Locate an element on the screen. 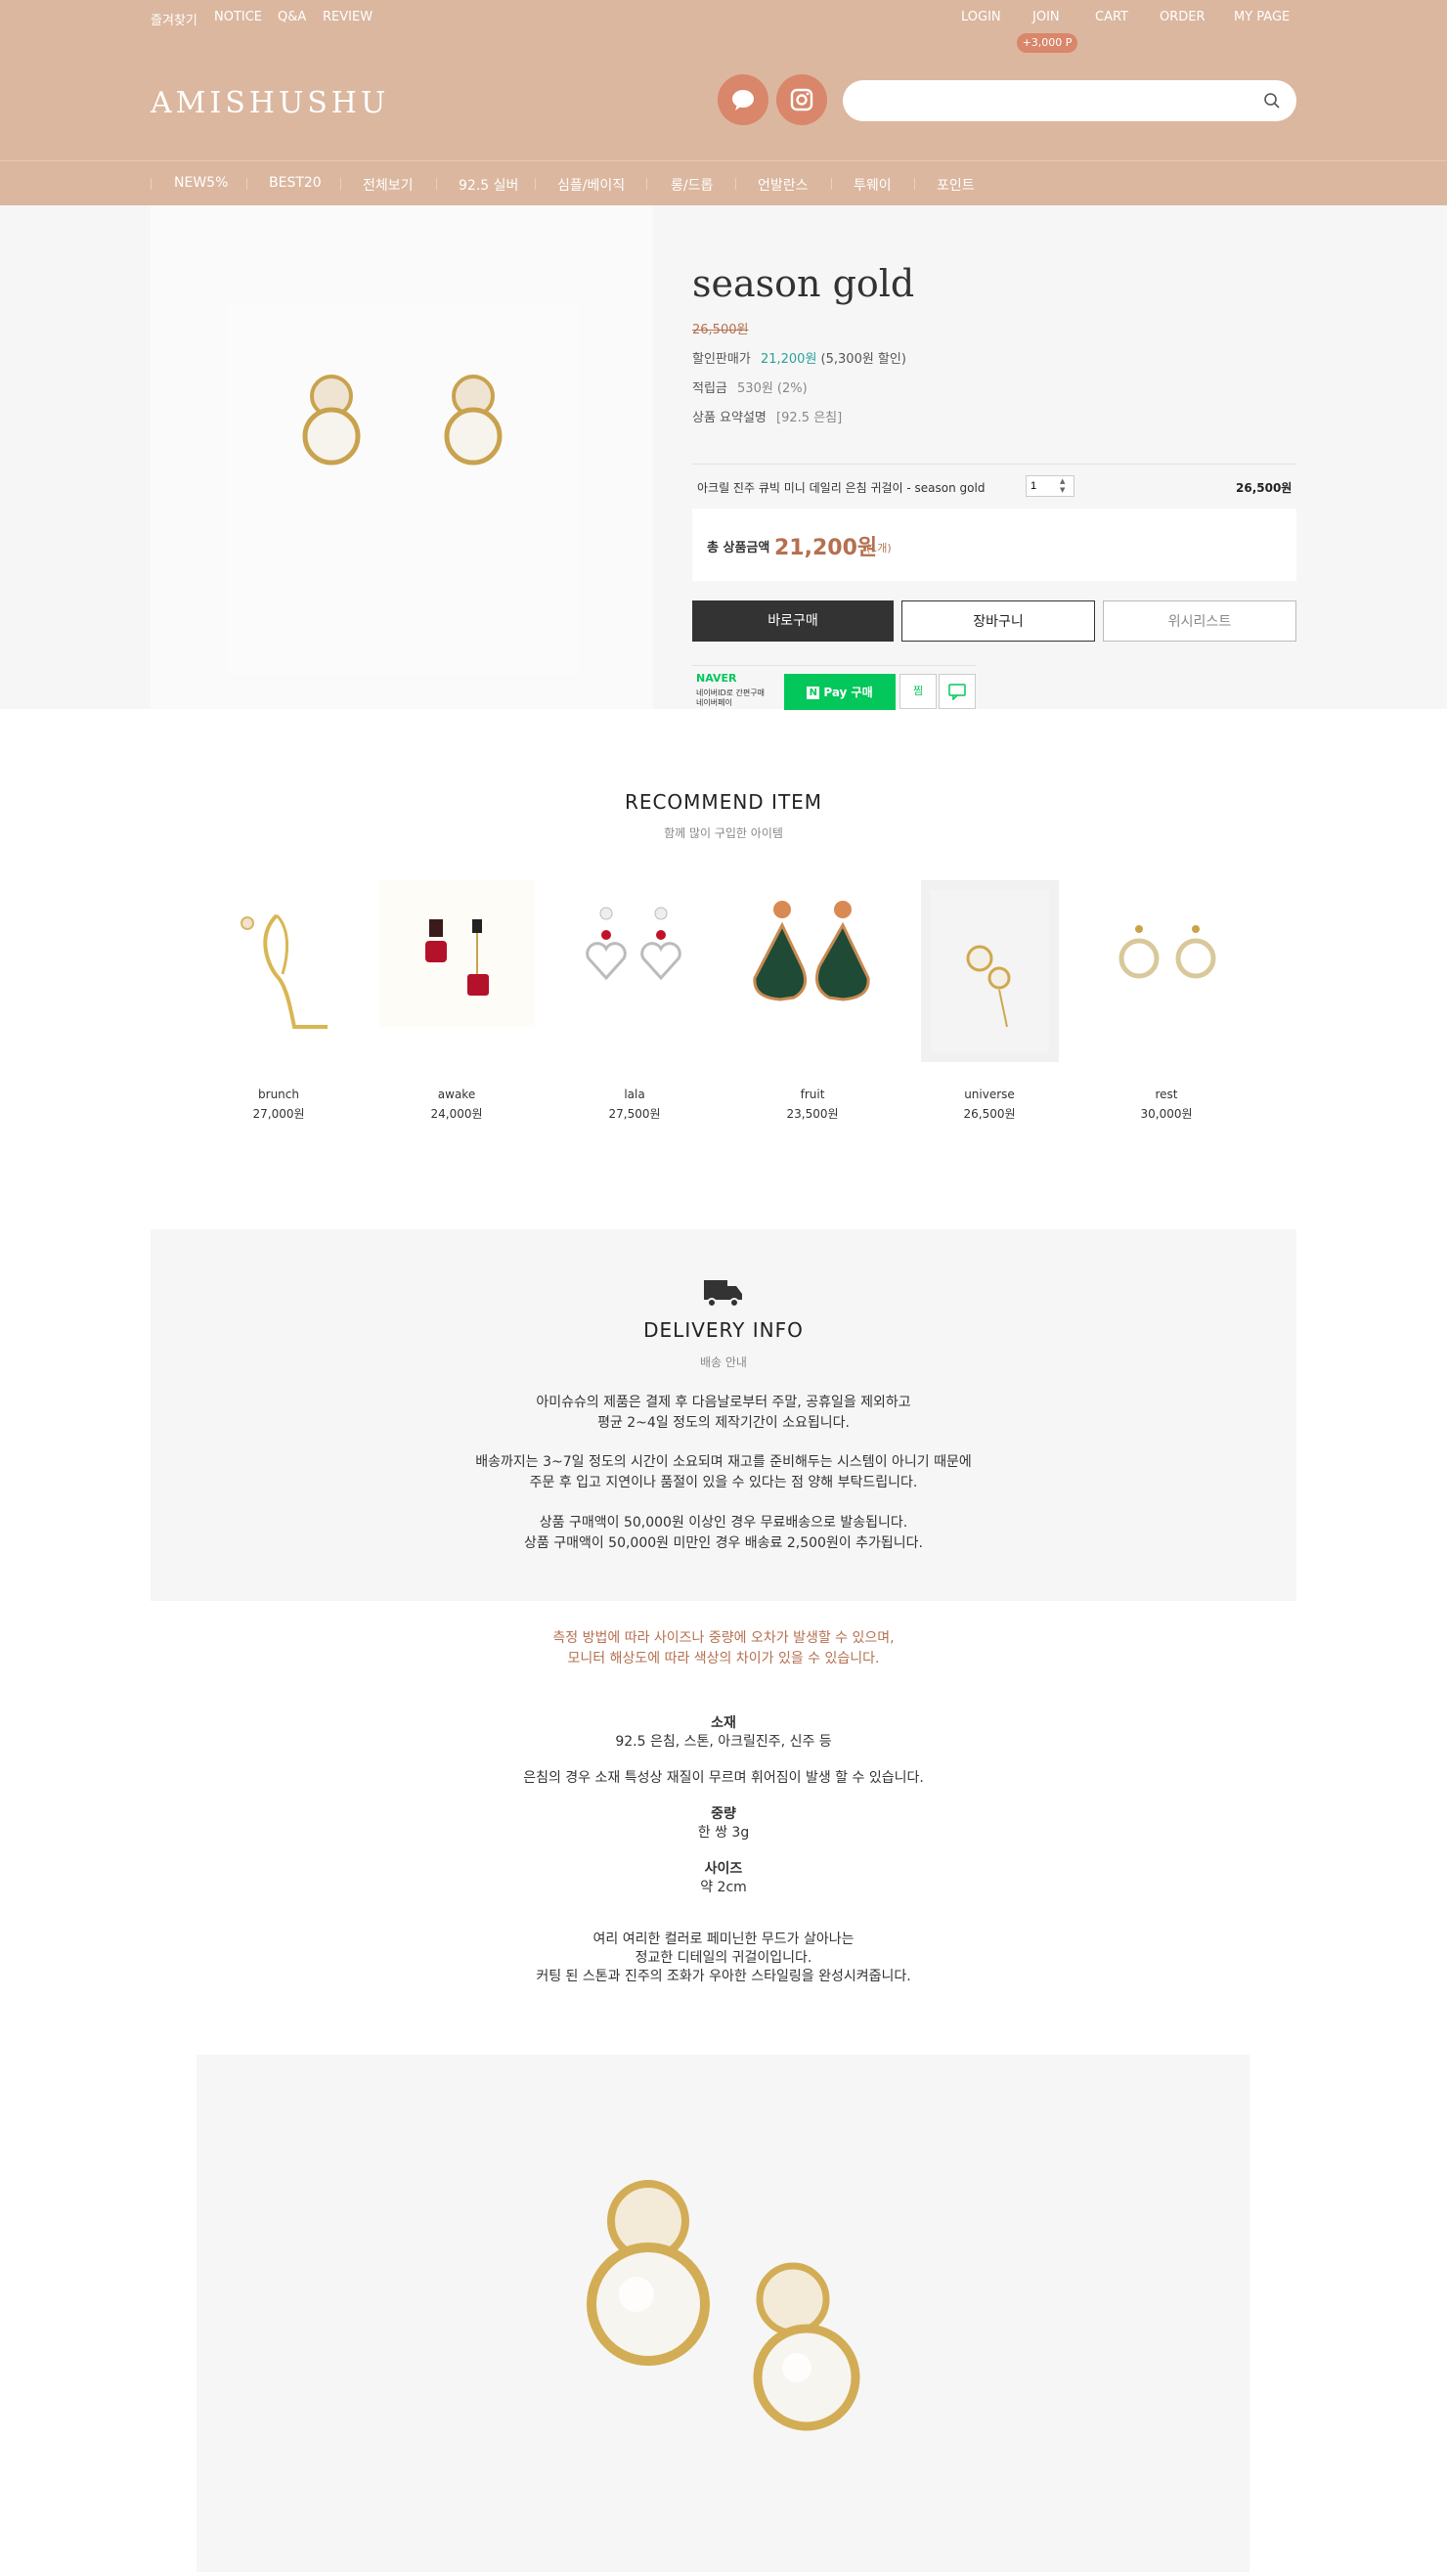  quantity-up-icon: ▲ is located at coordinates (1062, 481).